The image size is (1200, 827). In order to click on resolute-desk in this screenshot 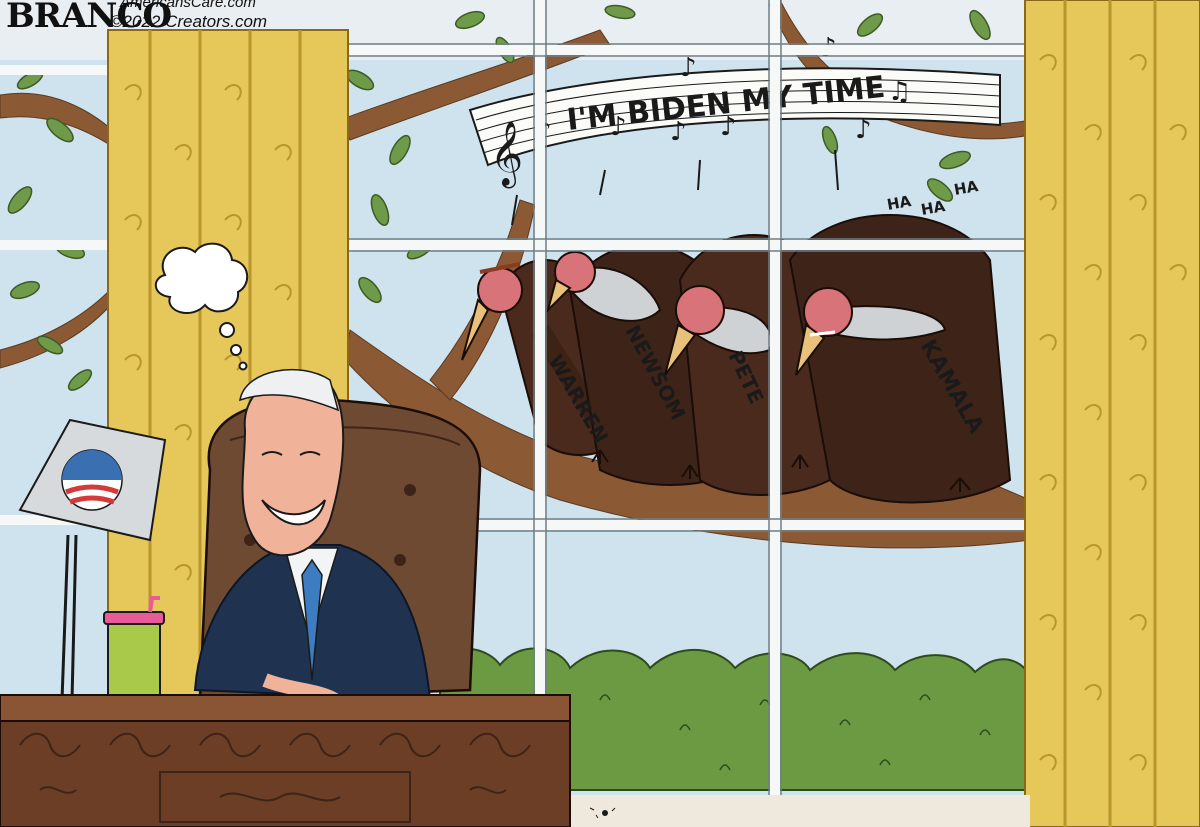, I will do `click(285, 760)`.